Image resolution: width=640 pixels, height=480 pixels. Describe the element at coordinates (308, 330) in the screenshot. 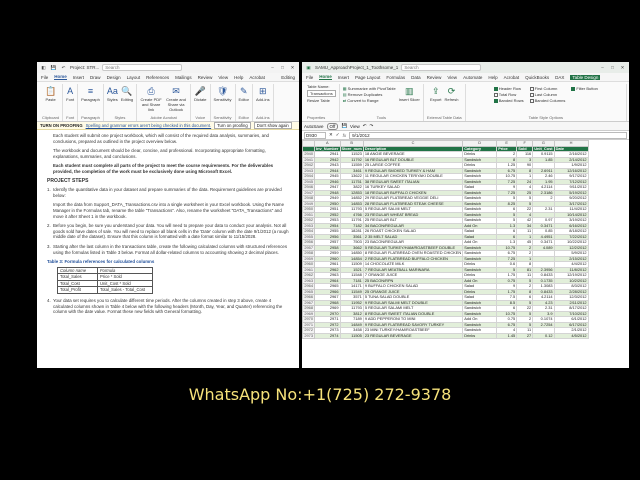

I see `row-number: 2972` at that location.